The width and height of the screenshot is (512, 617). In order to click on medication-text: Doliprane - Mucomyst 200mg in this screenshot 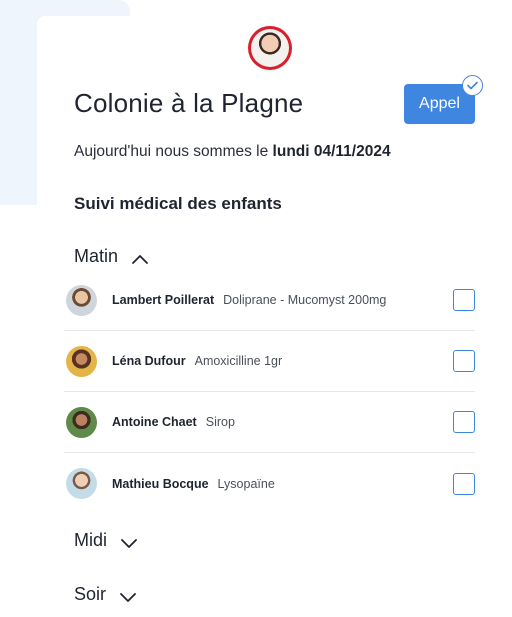, I will do `click(305, 300)`.